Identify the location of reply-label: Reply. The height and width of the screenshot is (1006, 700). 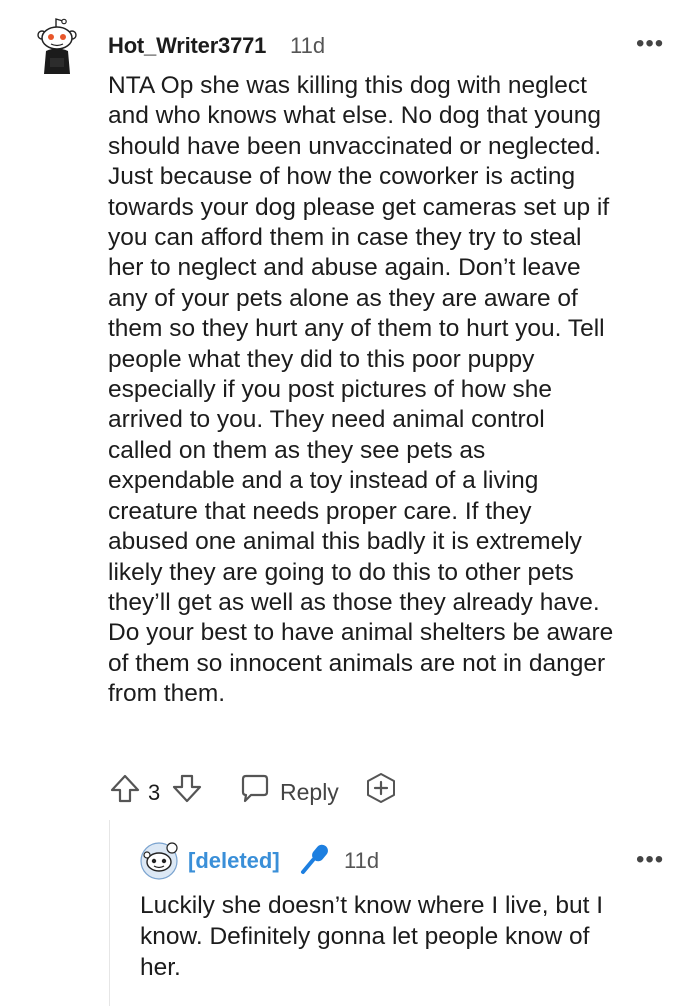
(309, 792).